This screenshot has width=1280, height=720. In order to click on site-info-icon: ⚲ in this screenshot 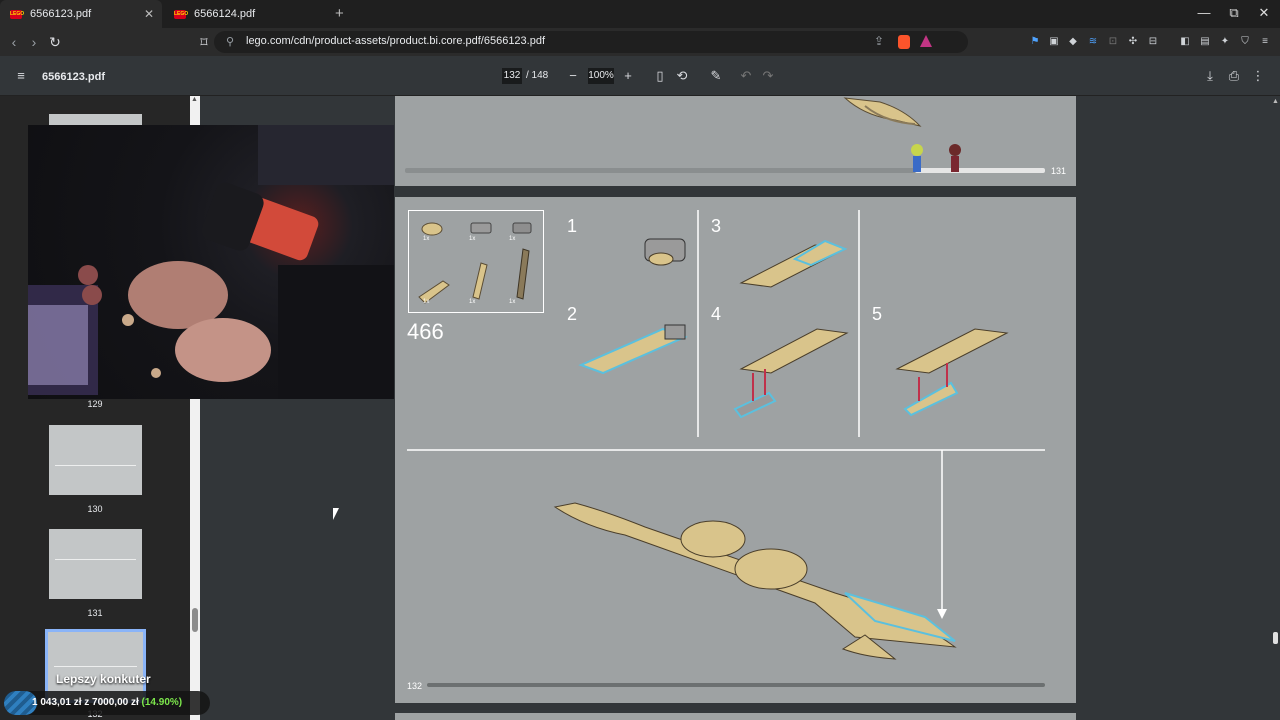, I will do `click(230, 41)`.